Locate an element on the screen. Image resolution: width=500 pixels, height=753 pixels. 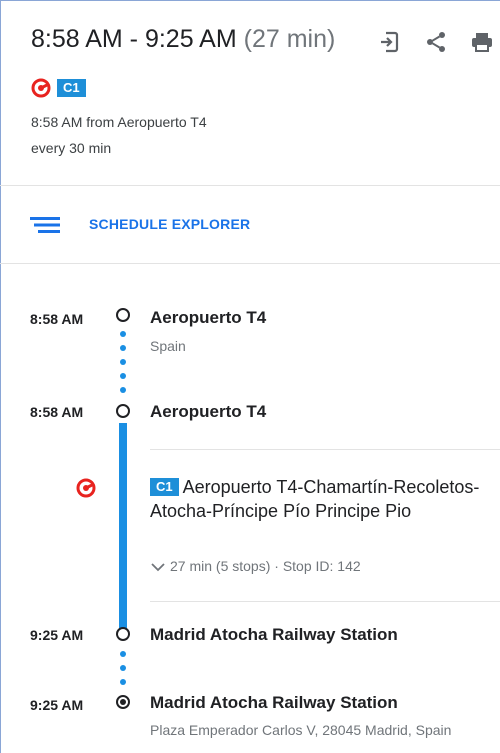
destination-node is located at coordinates (123, 702).